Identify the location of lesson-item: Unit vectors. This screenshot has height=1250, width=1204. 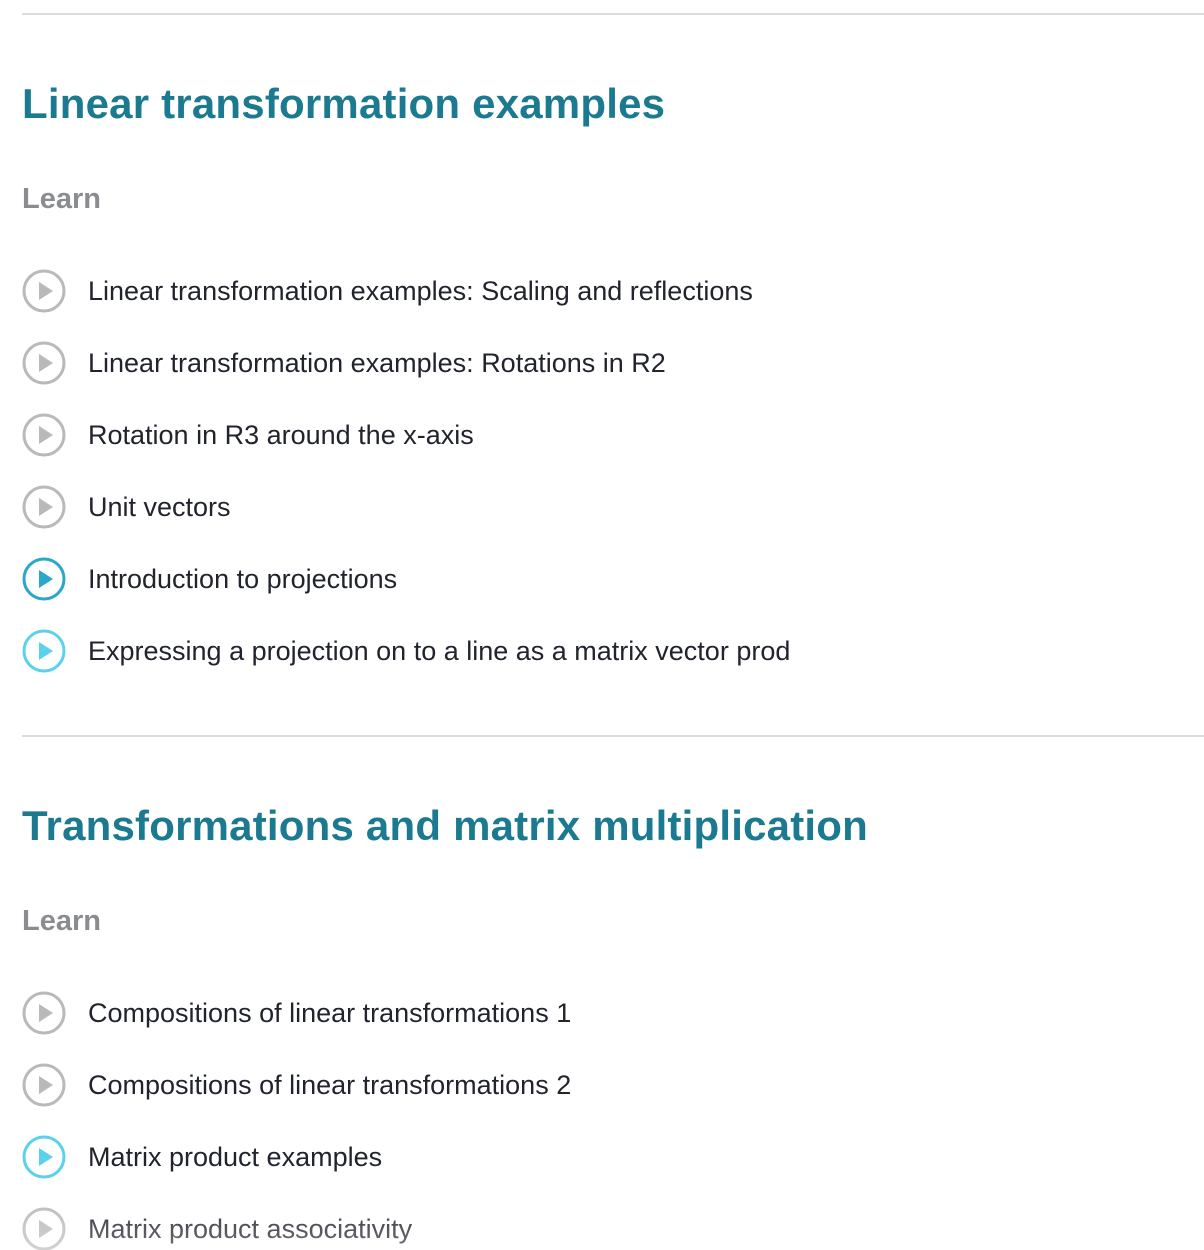
(406, 507).